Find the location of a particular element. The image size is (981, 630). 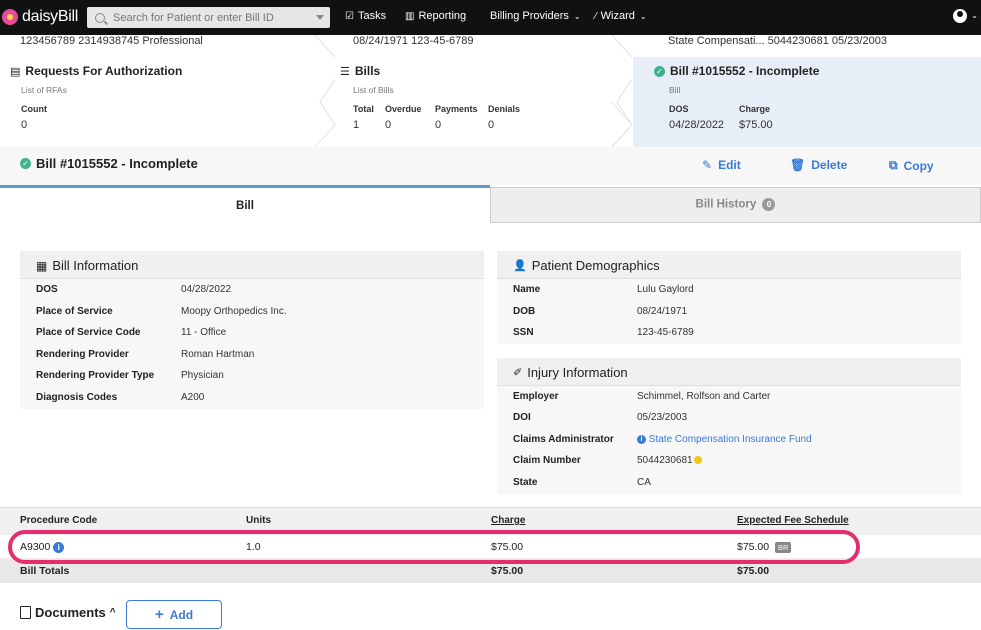

kv-key: DOB is located at coordinates (524, 311).